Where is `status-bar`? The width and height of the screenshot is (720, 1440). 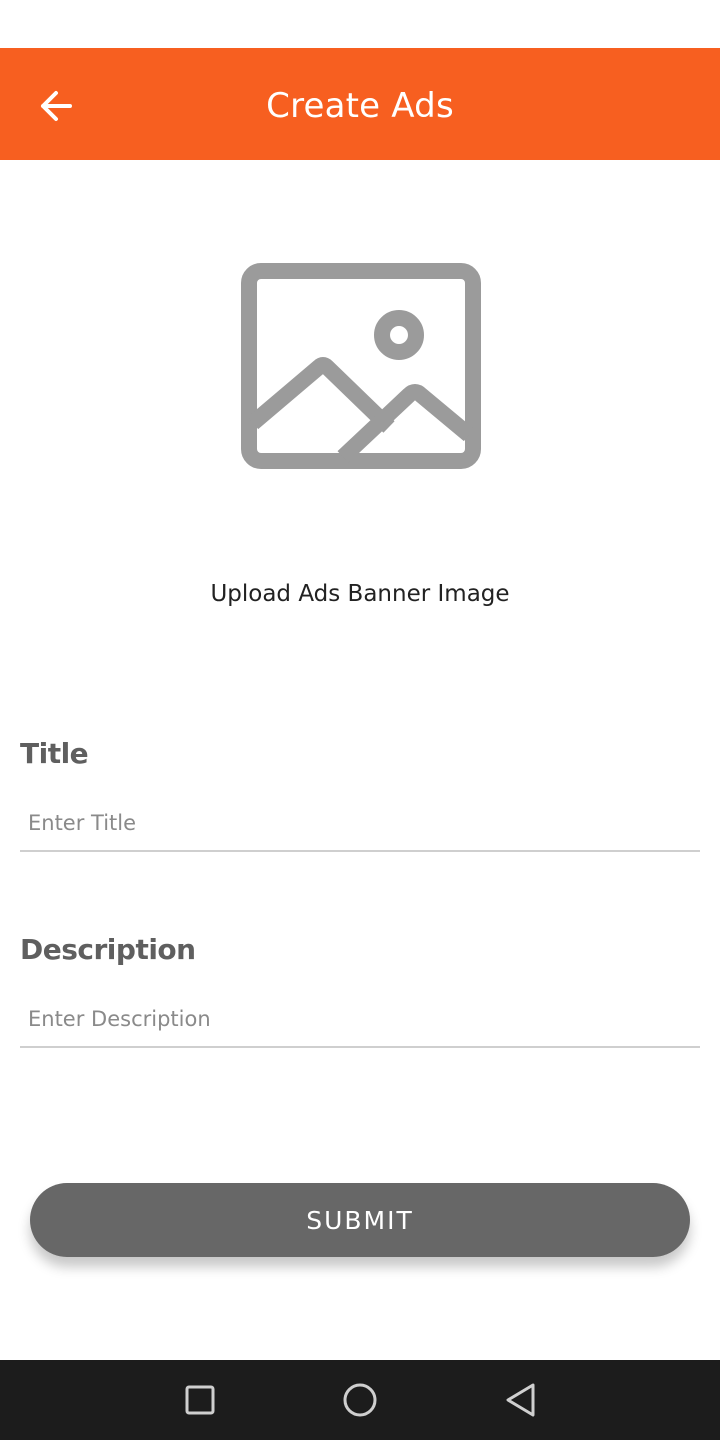 status-bar is located at coordinates (360, 24).